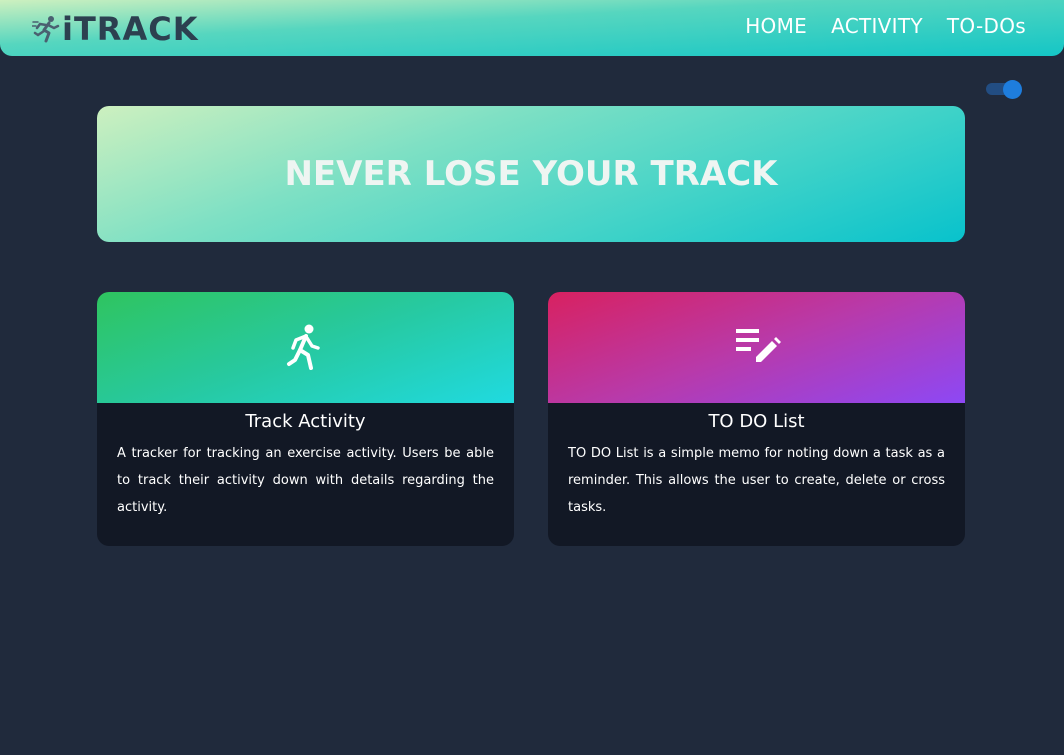  I want to click on brand-logo: iTRACK, so click(115, 29).